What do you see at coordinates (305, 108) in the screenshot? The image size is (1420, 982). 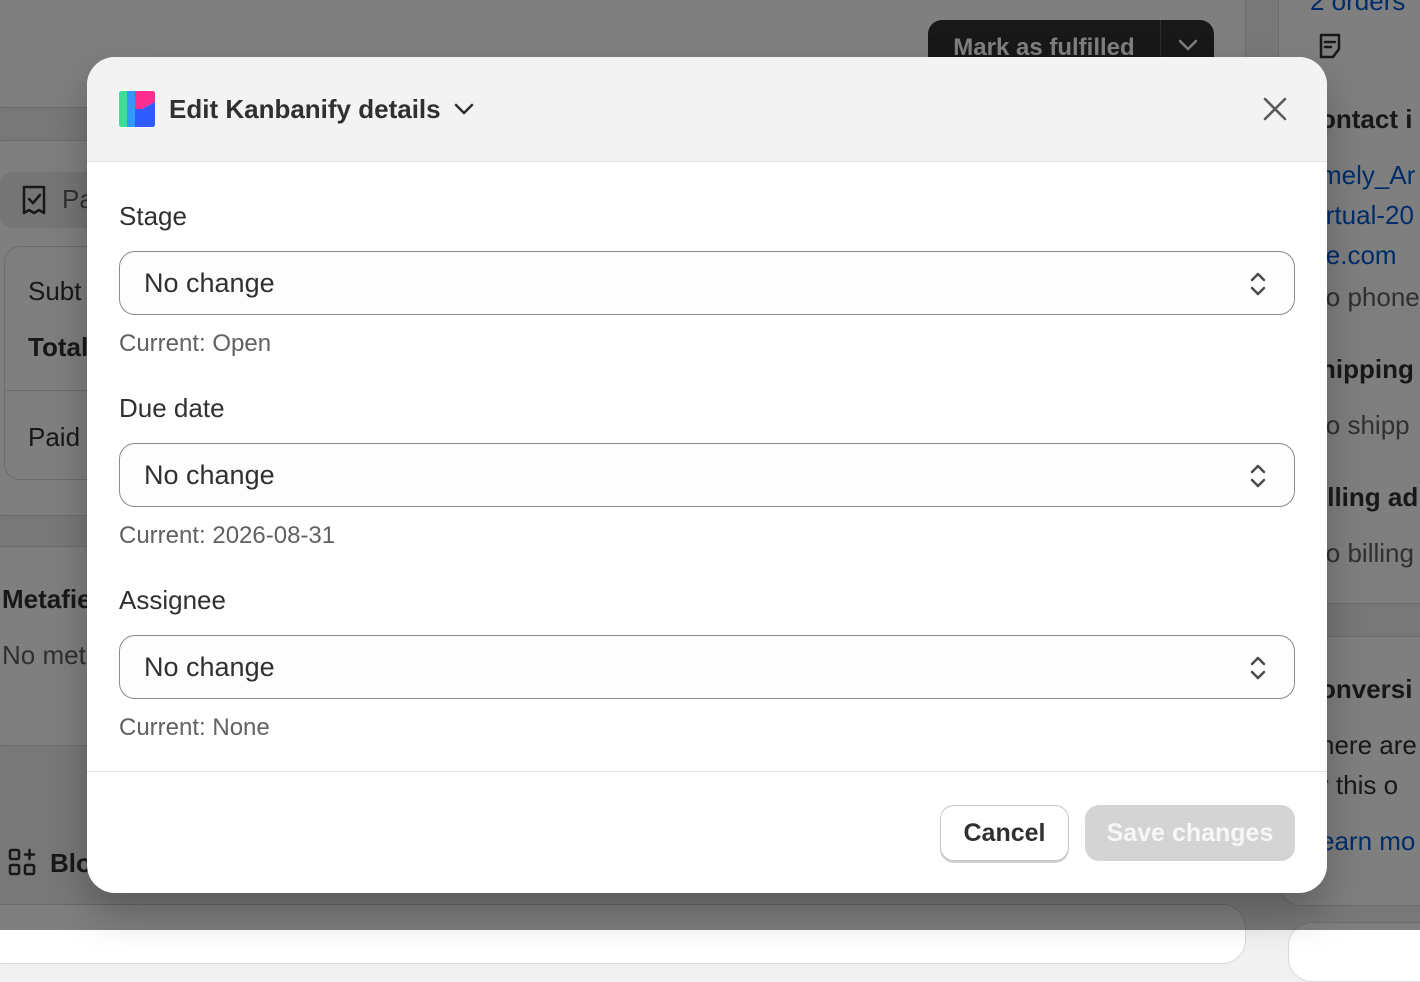 I see `modal-title: Edit Kanbanify details` at bounding box center [305, 108].